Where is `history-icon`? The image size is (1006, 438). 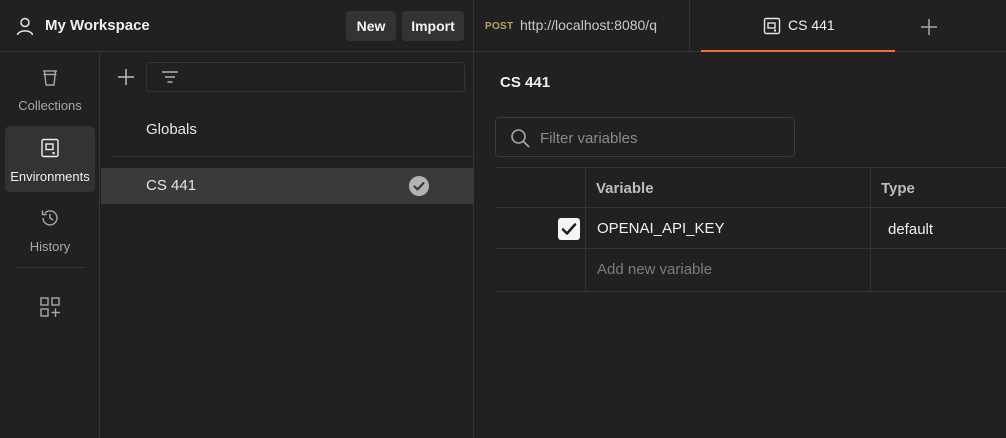 history-icon is located at coordinates (49, 218).